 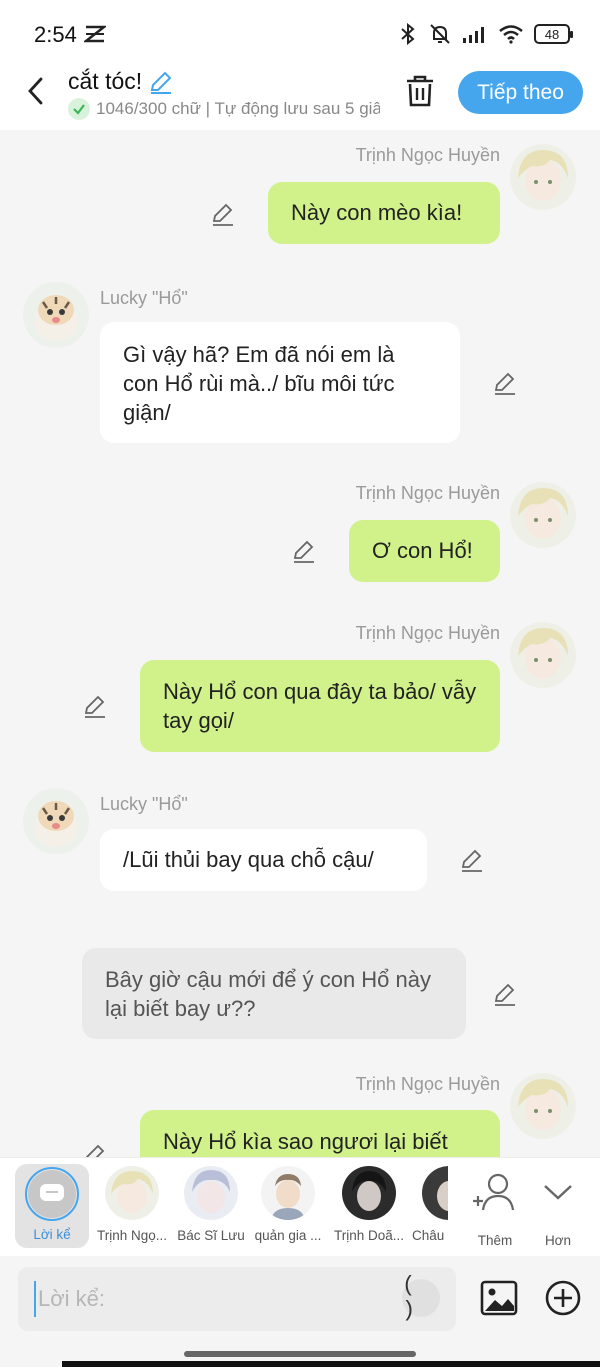 What do you see at coordinates (499, 1298) in the screenshot?
I see `image-icon` at bounding box center [499, 1298].